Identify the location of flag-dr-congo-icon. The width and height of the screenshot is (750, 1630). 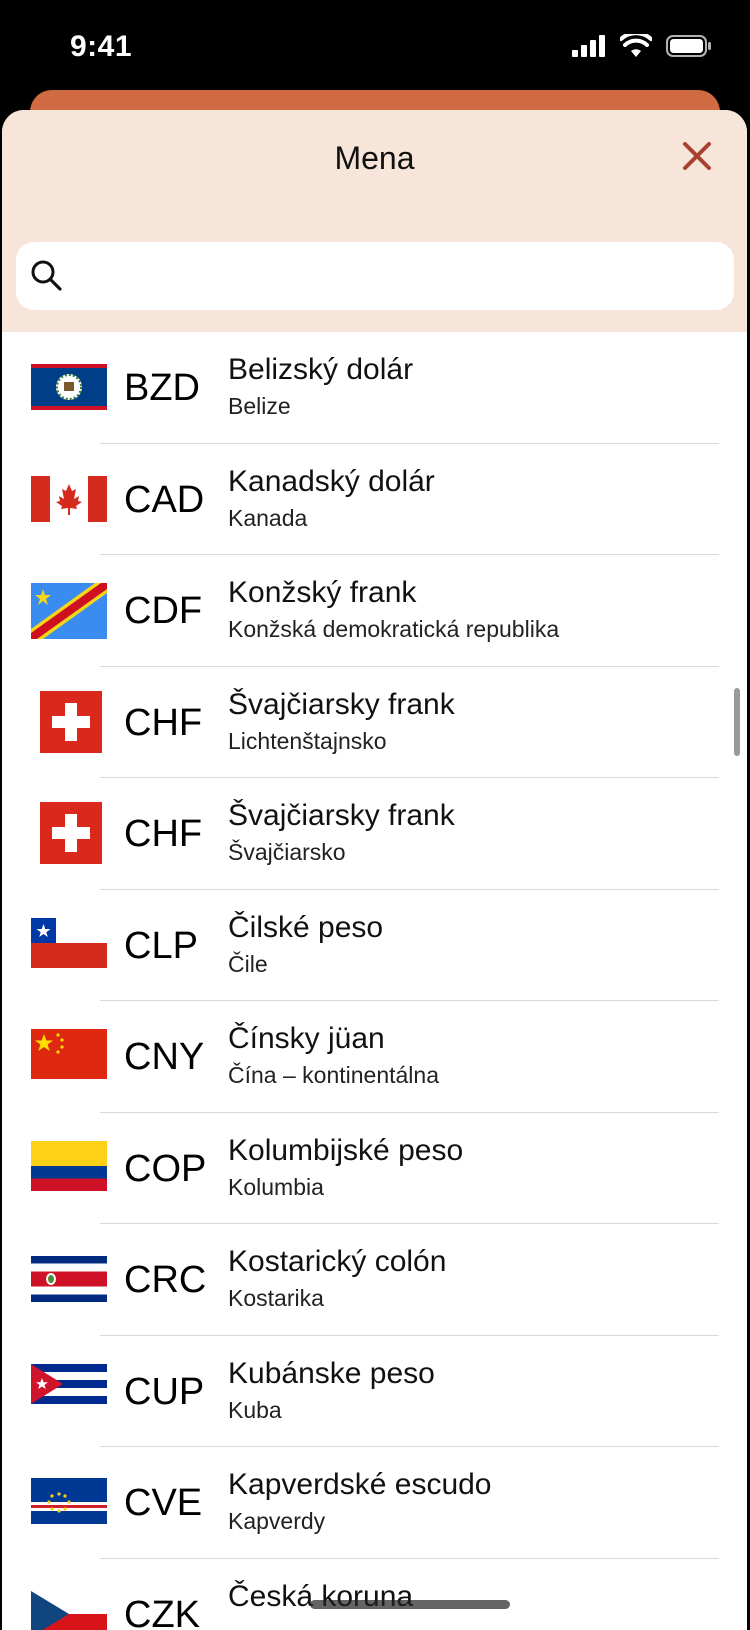
(69, 611).